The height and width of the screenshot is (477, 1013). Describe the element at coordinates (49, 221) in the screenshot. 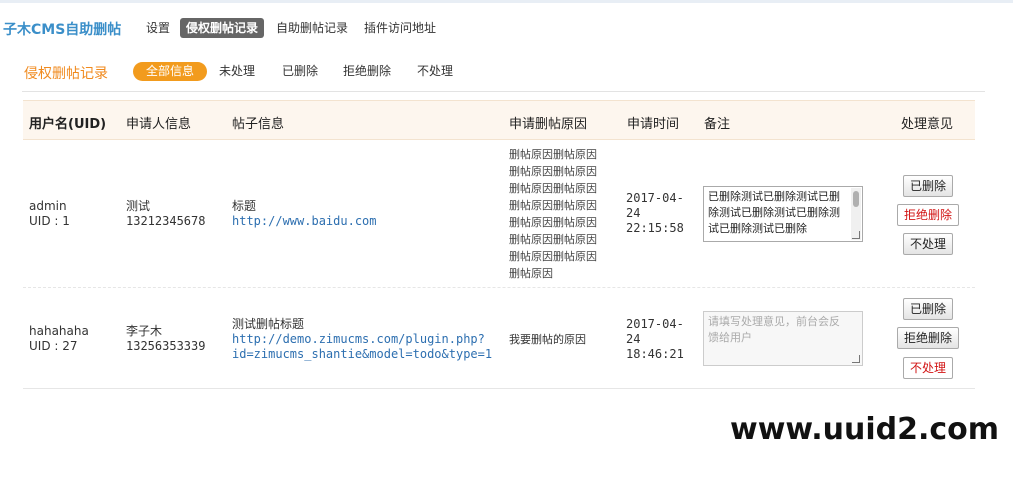

I see `uid-text: UID : 1` at that location.